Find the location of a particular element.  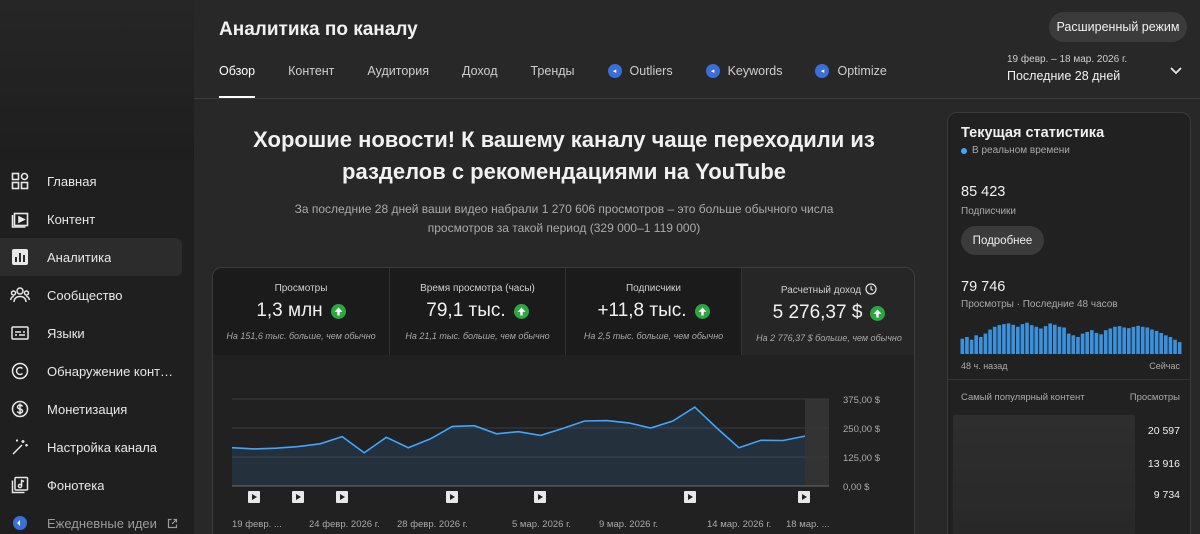

tab-content: Контент is located at coordinates (311, 81).